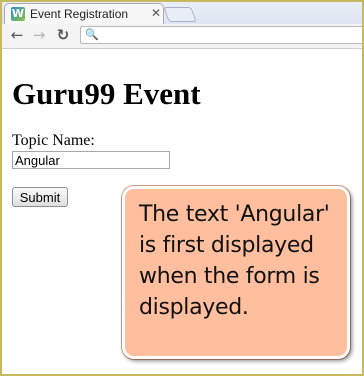 Image resolution: width=364 pixels, height=376 pixels. I want to click on reload-icon: ↻, so click(63, 35).